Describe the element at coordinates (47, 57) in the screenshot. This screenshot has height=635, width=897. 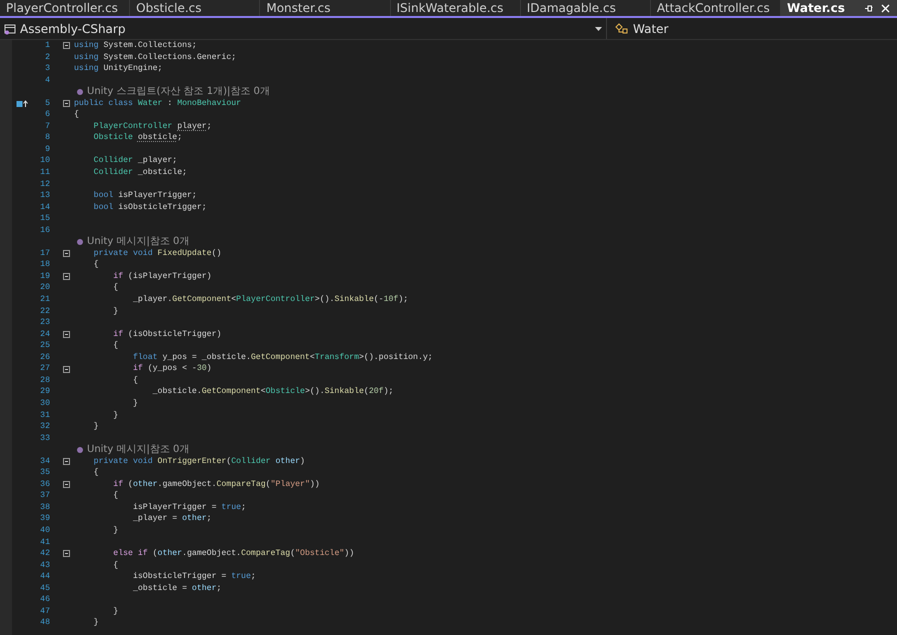
I see `line-number: 2` at that location.